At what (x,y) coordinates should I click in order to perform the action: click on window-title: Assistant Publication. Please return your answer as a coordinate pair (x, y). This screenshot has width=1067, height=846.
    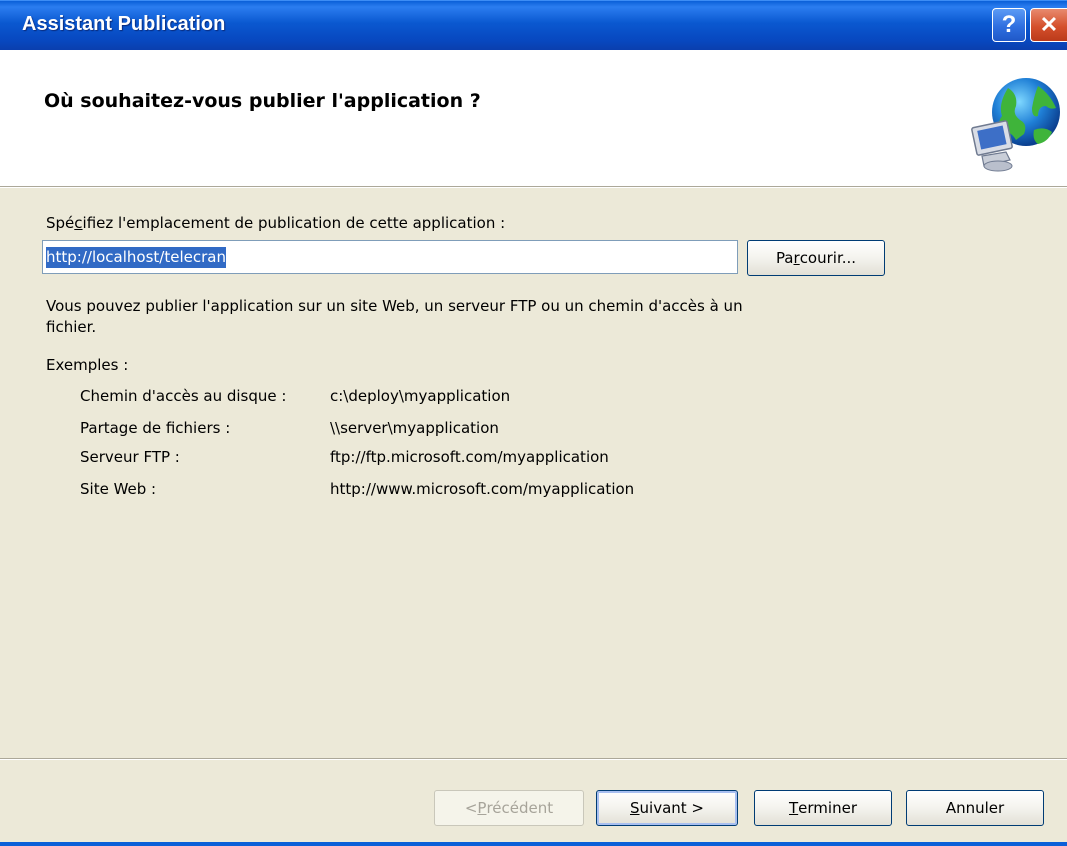
    Looking at the image, I should click on (124, 24).